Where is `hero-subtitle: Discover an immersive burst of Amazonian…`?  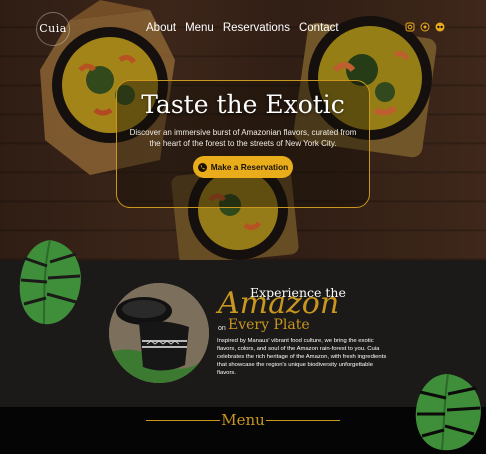 hero-subtitle: Discover an immersive burst of Amazonian… is located at coordinates (243, 138).